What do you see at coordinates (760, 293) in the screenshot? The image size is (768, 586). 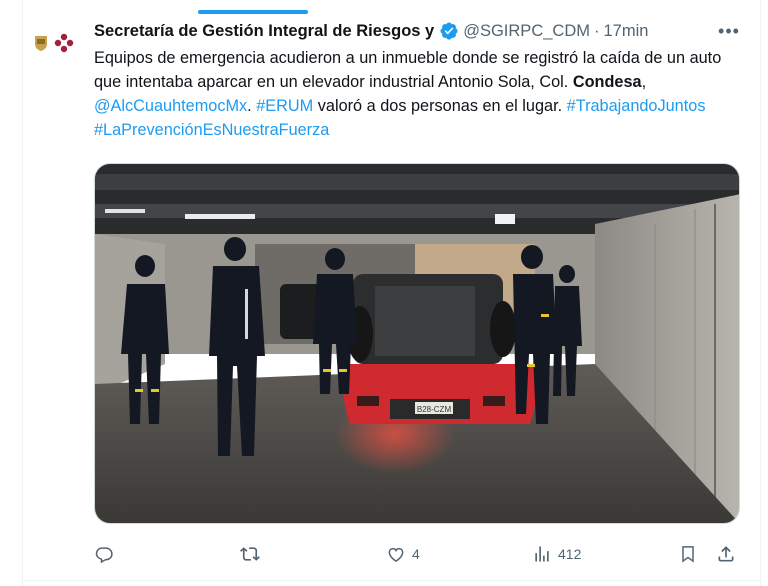 I see `timeline-border-right` at bounding box center [760, 293].